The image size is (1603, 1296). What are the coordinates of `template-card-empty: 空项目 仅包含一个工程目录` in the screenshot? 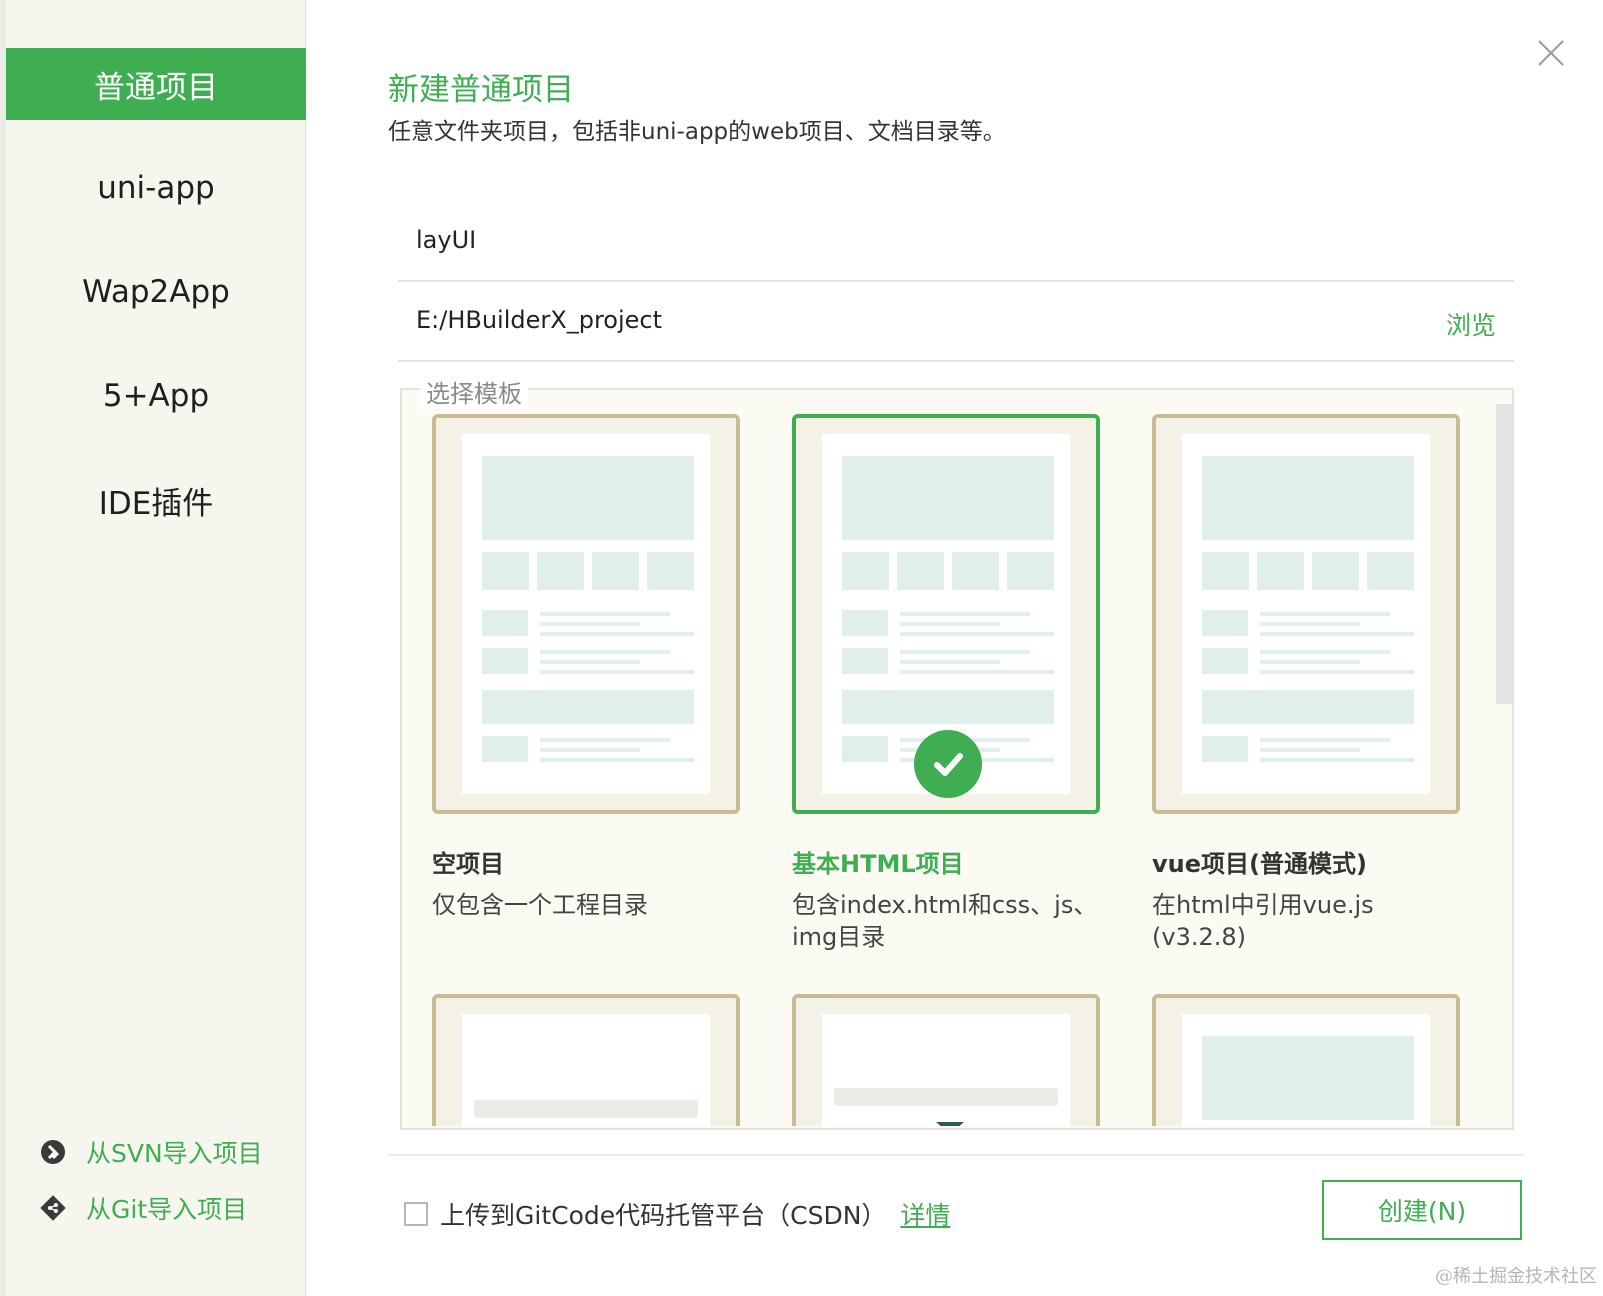 It's located at (586, 667).